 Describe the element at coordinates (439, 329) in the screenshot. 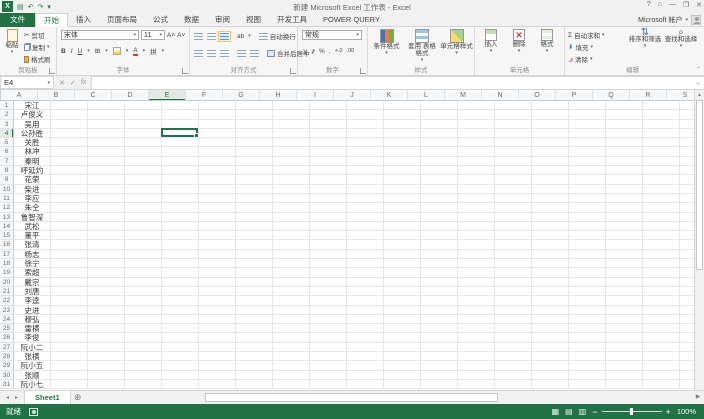

I see `cell-L25` at that location.